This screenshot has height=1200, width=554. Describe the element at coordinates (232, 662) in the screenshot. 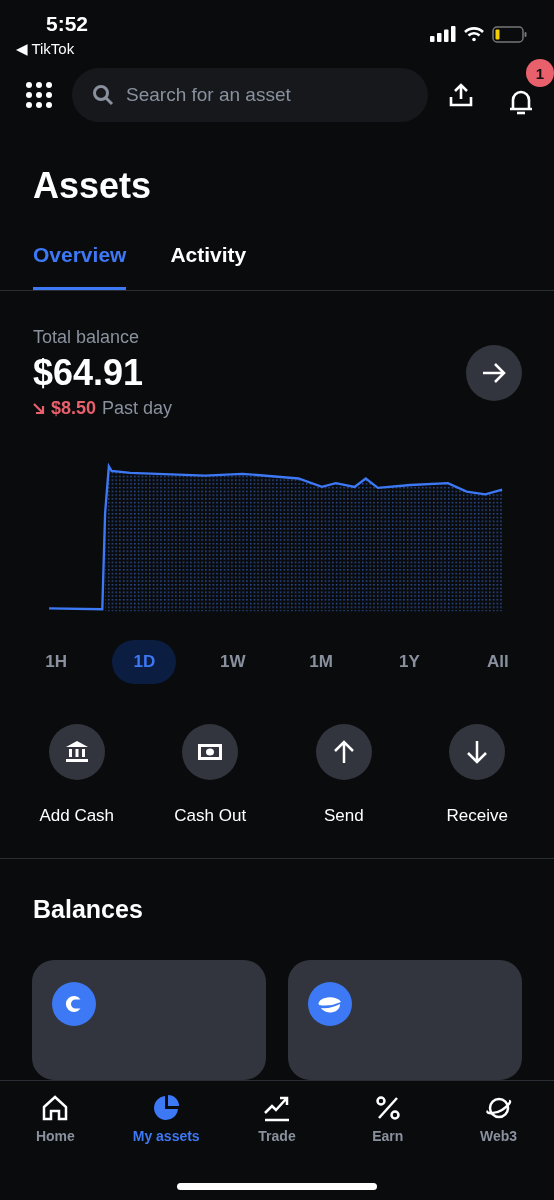

I see `time-range-button: 1W` at that location.